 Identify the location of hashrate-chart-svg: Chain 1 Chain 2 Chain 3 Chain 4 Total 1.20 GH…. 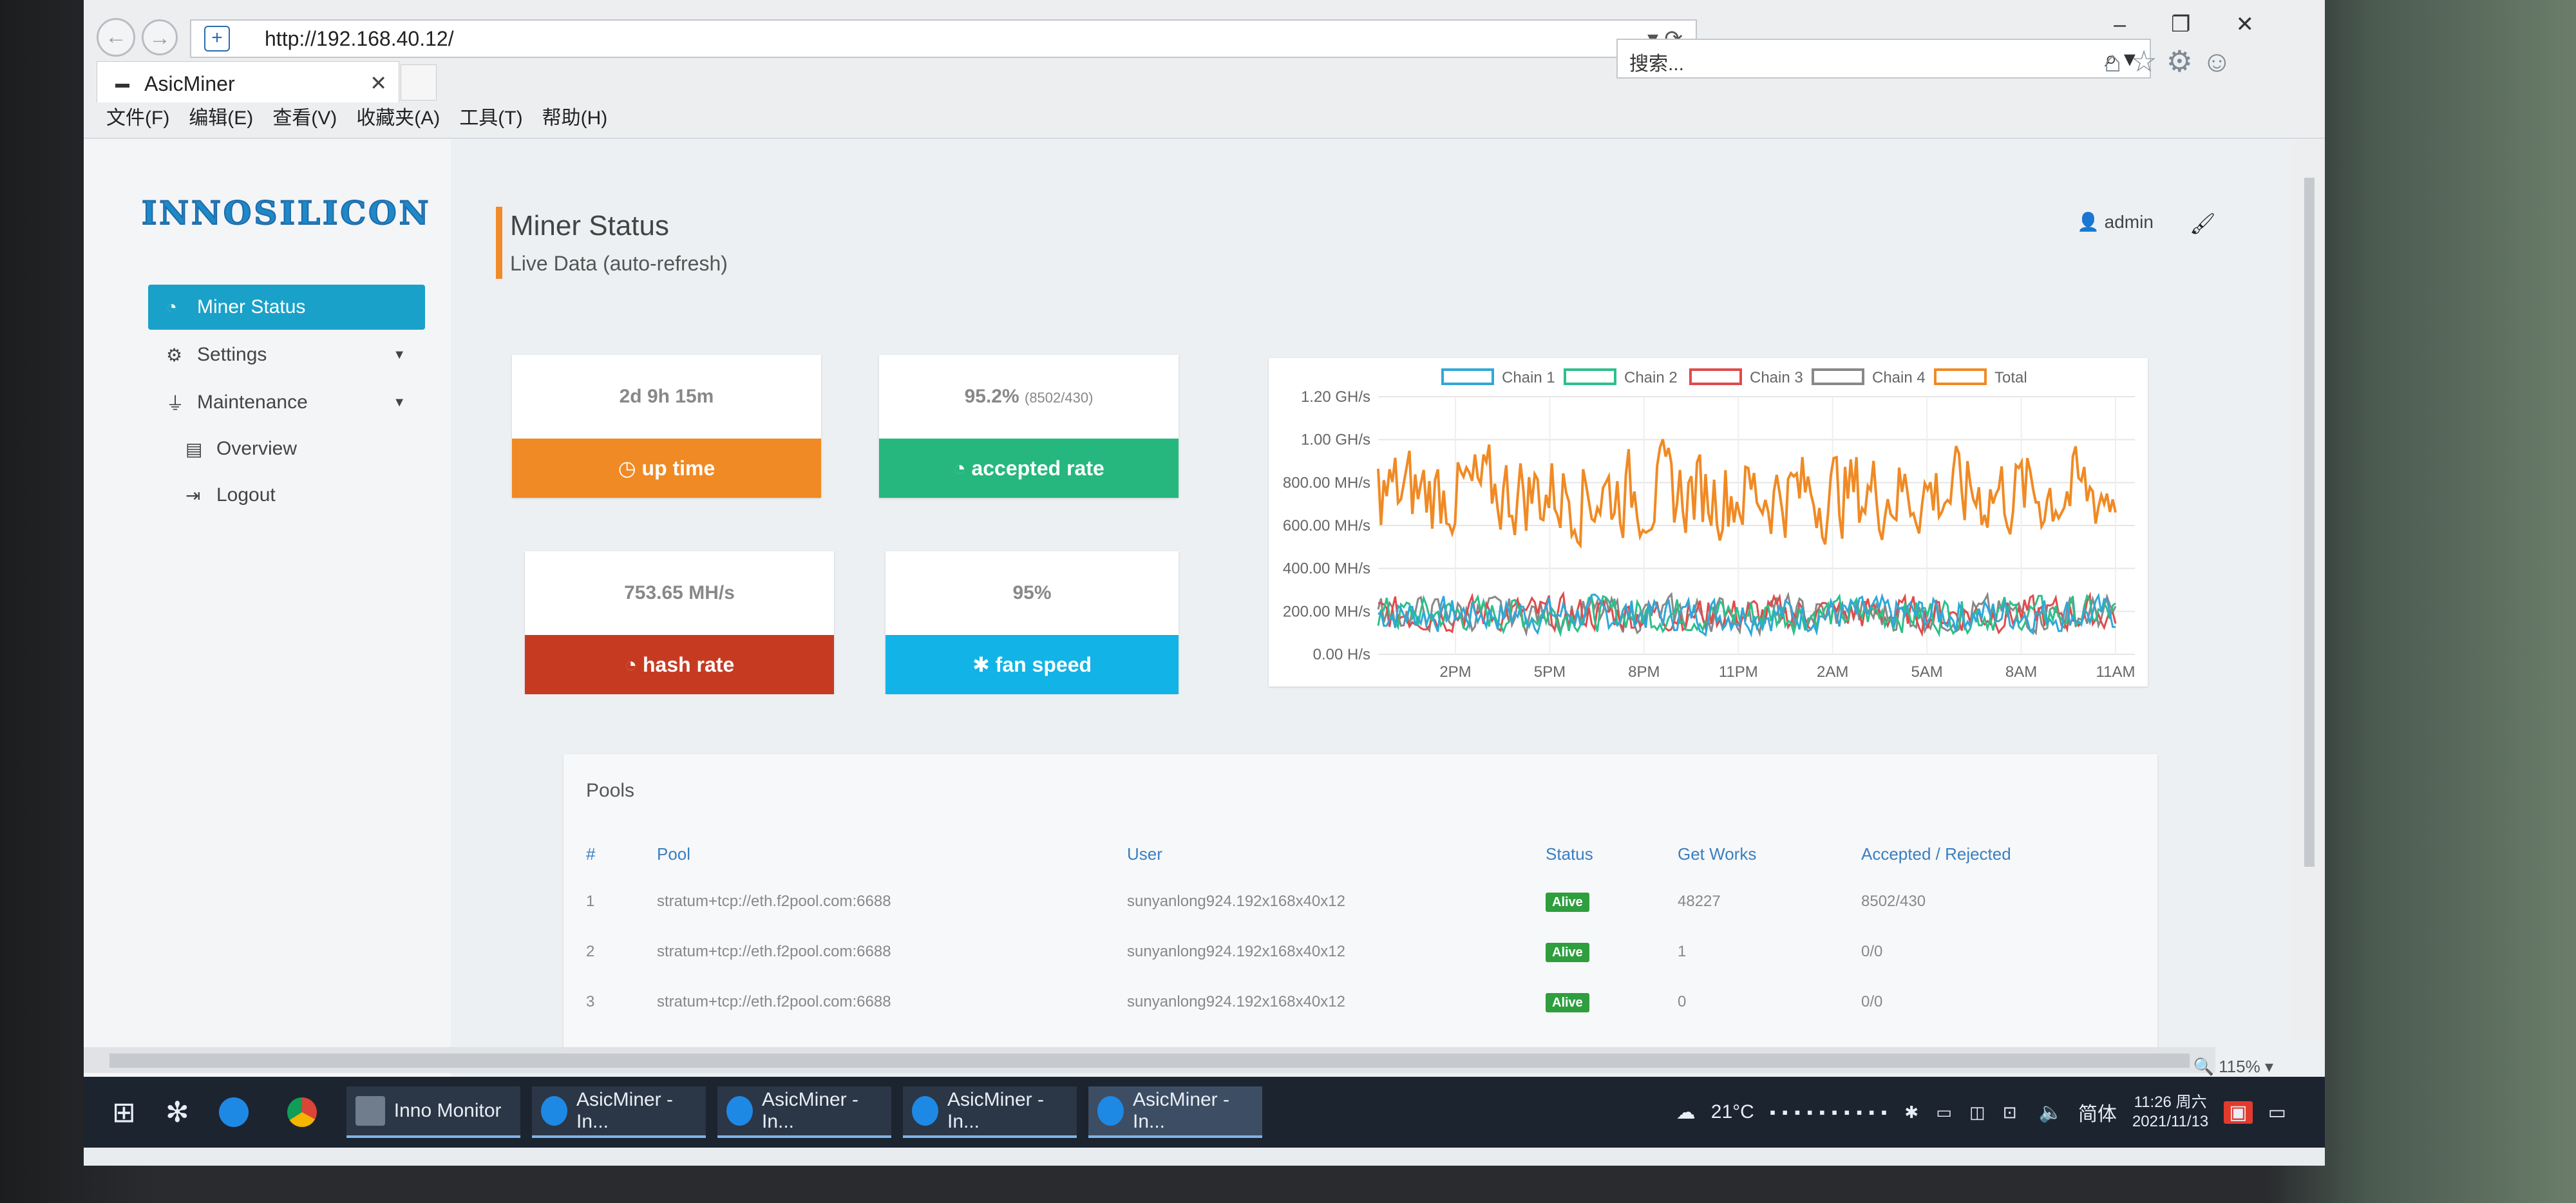
(1709, 524).